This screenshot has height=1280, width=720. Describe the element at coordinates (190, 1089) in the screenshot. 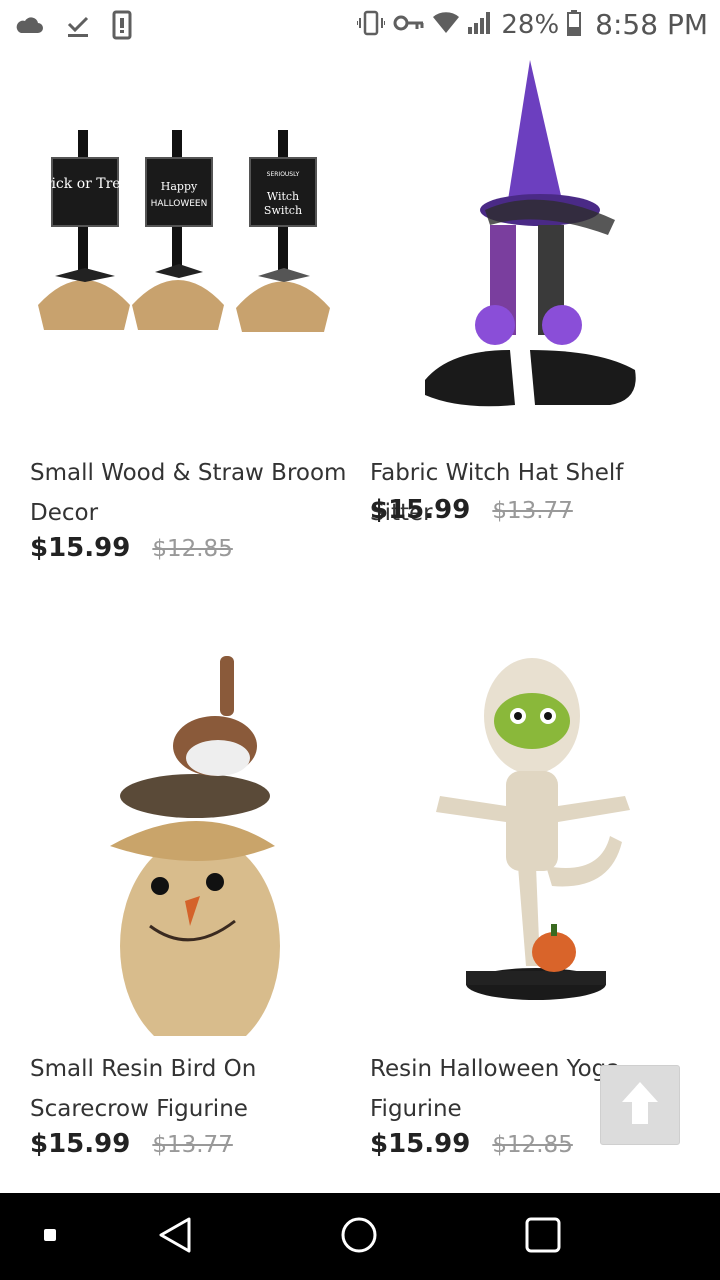

I see `product-title: Small Resin Bird On Scarecrow Figurine` at that location.